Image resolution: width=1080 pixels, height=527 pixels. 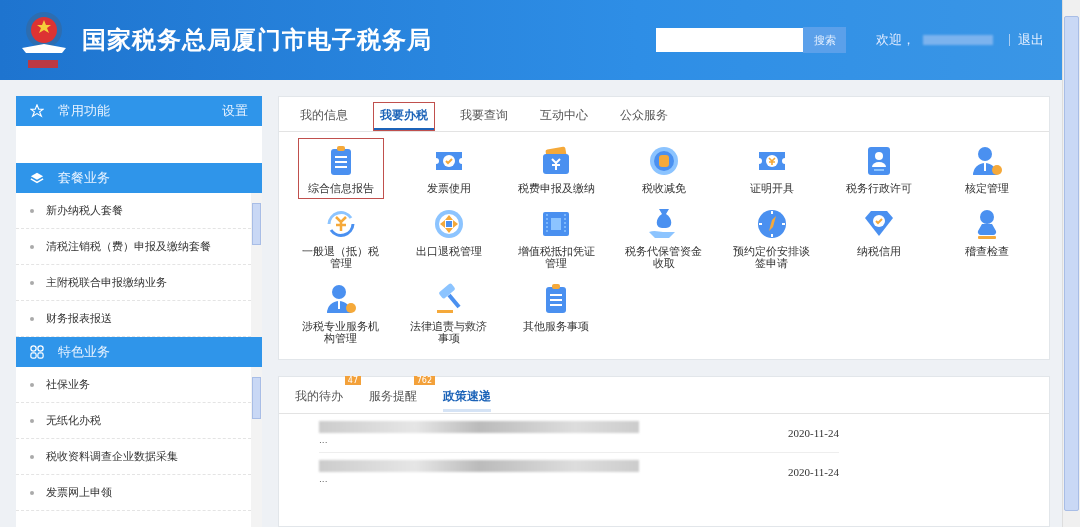 What do you see at coordinates (84, 178) in the screenshot?
I see `section-title: 套餐业务` at bounding box center [84, 178].